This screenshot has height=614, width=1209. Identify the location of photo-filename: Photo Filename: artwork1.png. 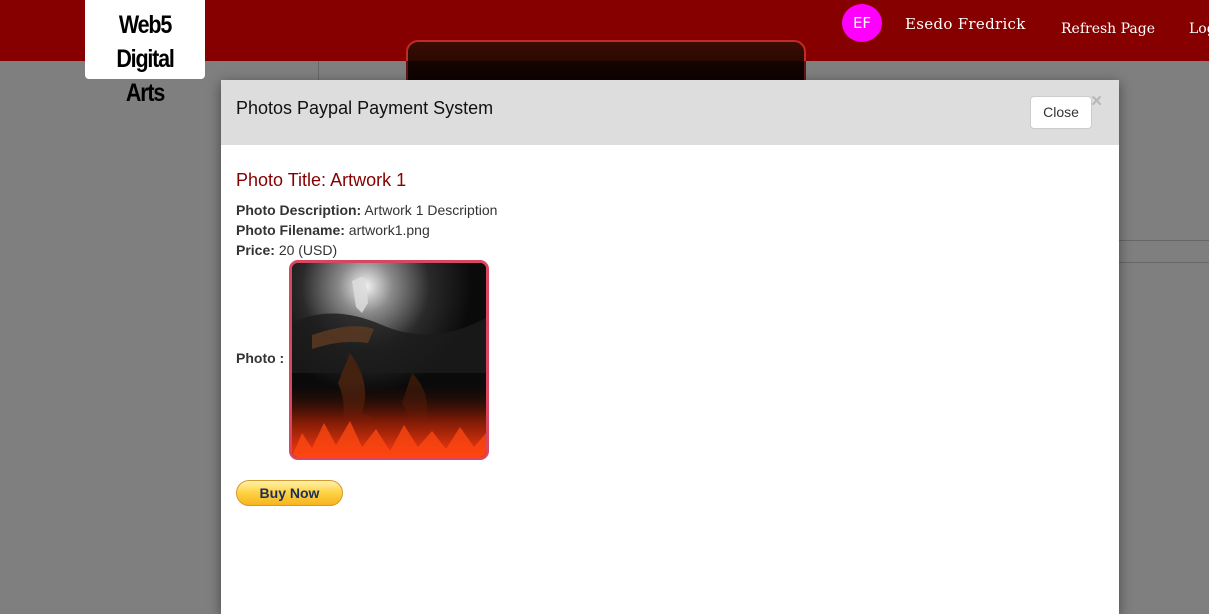
(333, 230).